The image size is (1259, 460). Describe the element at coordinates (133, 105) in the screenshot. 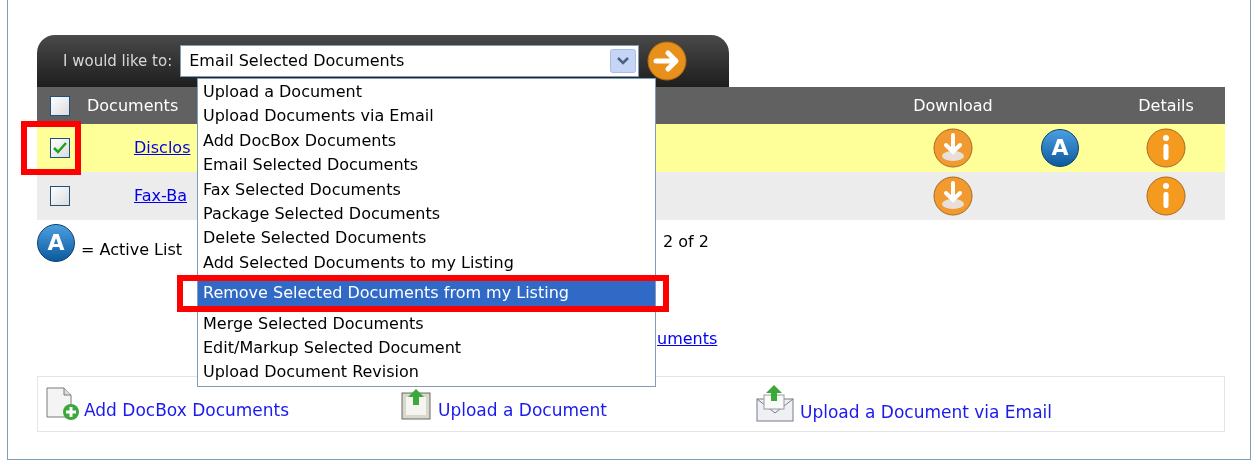

I see `column-header: Documents` at that location.